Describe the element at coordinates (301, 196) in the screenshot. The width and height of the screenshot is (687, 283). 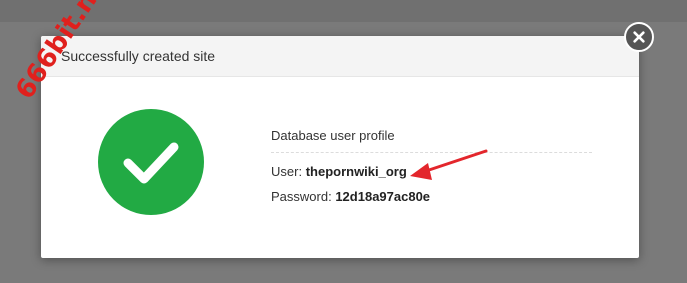
I see `db-password-label: Password:` at that location.